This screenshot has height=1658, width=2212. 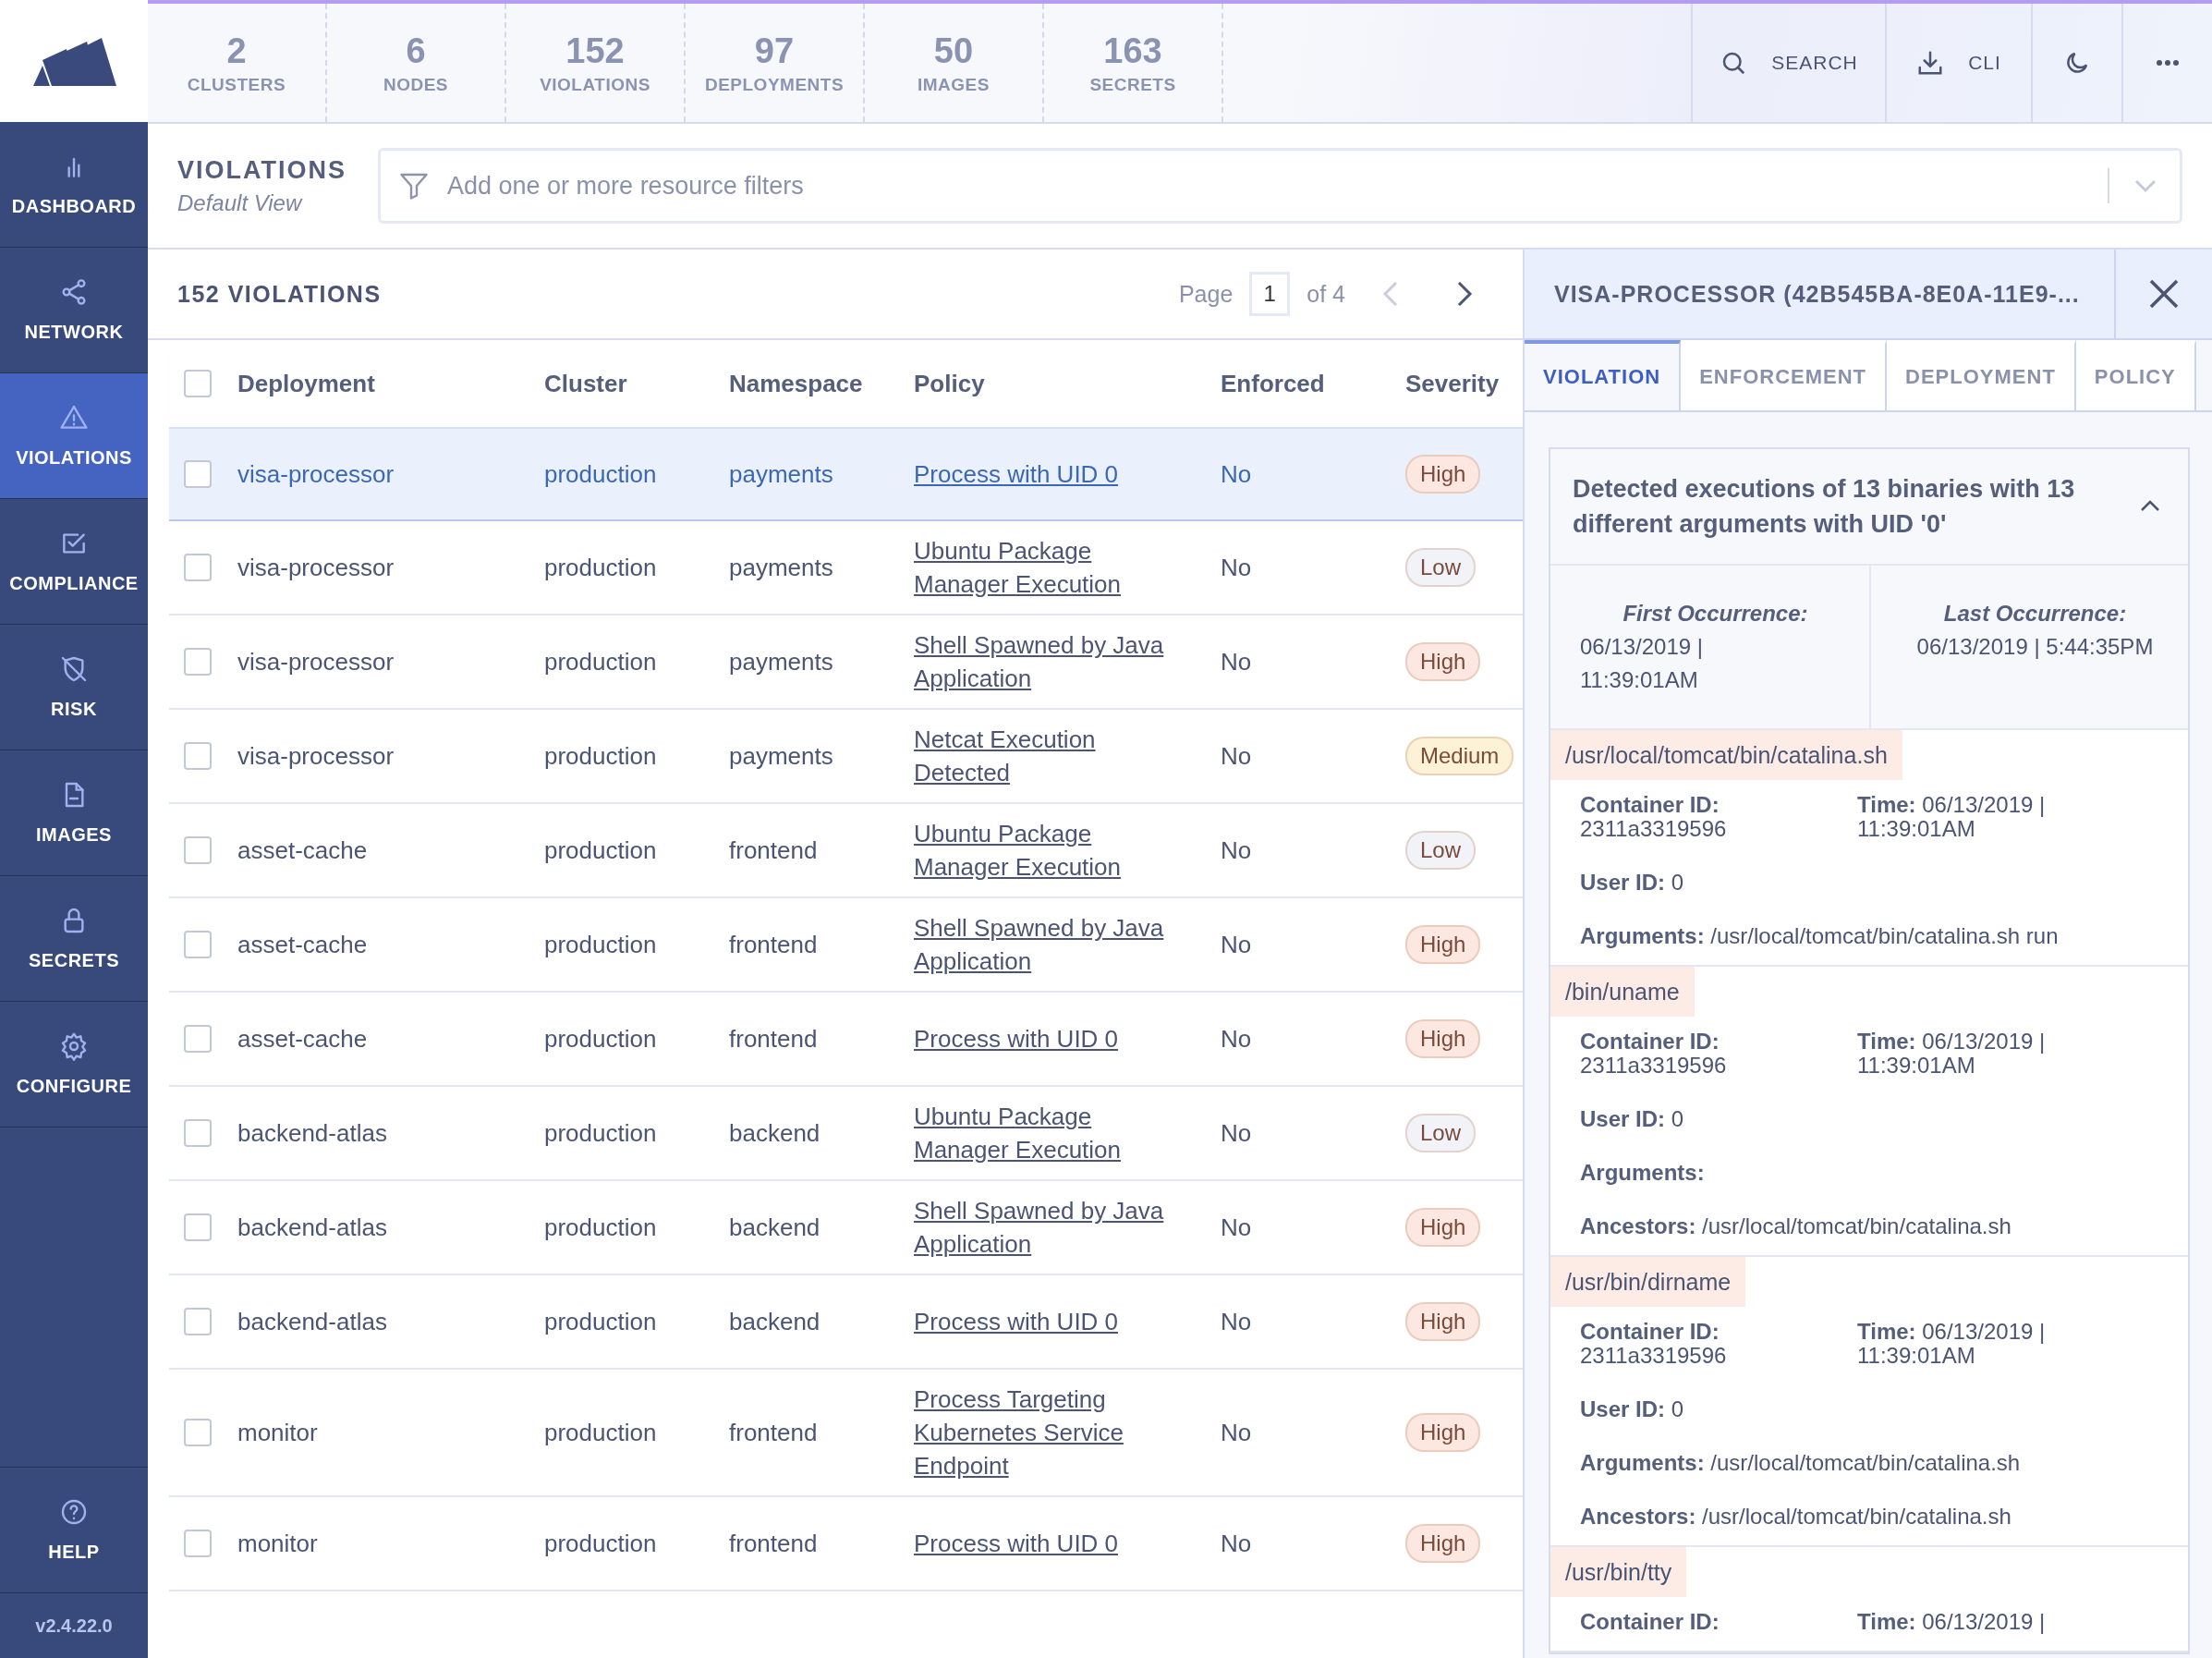 I want to click on sidebar-nav-item: CONFIGURE, so click(x=74, y=1065).